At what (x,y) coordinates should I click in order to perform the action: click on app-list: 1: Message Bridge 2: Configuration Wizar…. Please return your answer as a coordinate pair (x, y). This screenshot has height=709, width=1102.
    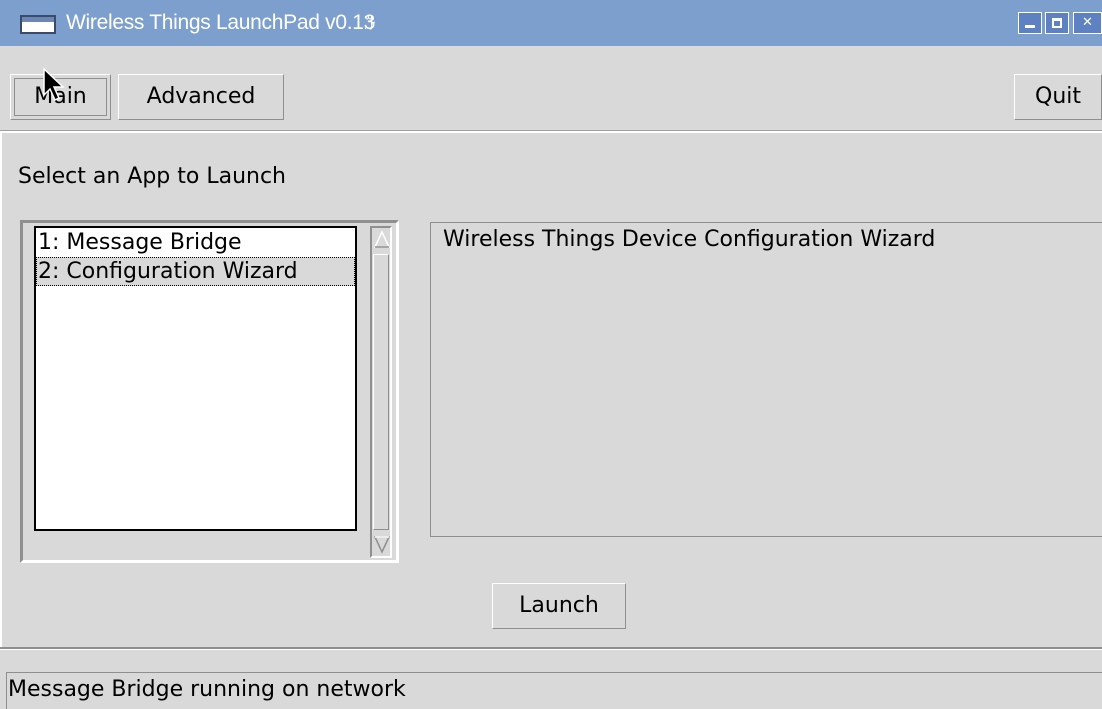
    Looking at the image, I should click on (195, 378).